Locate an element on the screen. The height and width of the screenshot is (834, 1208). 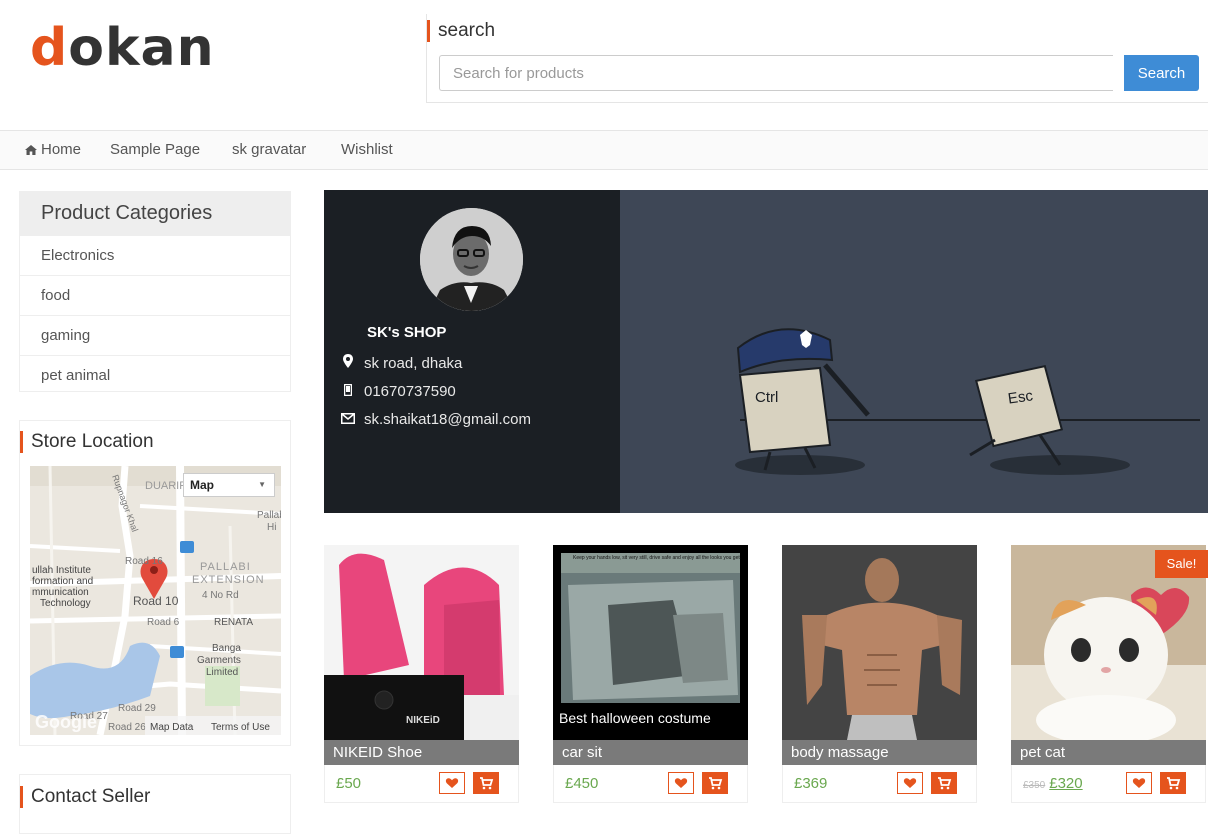
product-image-text: Best halloween costume is located at coordinates (635, 718).